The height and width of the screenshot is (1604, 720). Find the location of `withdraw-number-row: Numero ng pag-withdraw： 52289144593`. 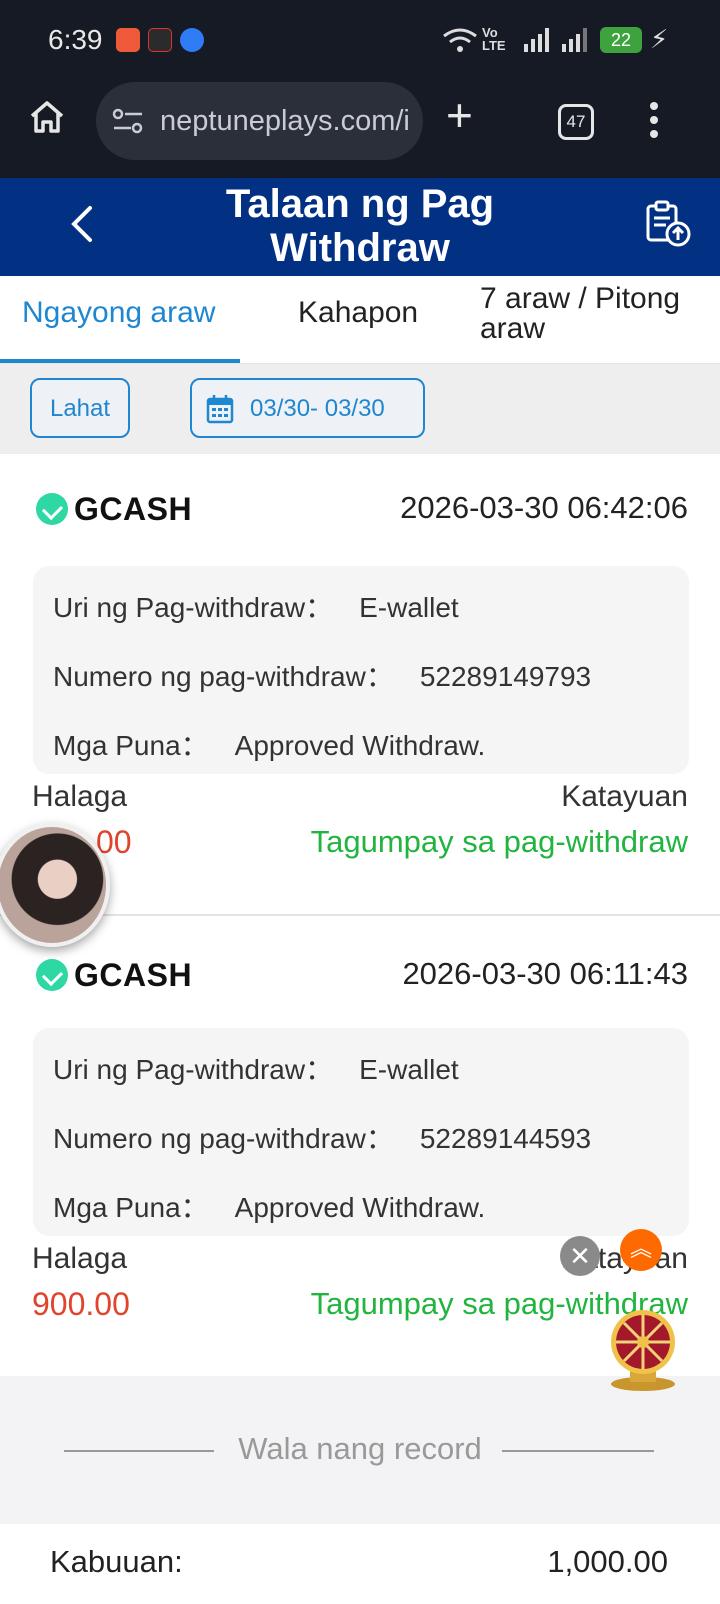

withdraw-number-row: Numero ng pag-withdraw： 52289144593 is located at coordinates (322, 1138).